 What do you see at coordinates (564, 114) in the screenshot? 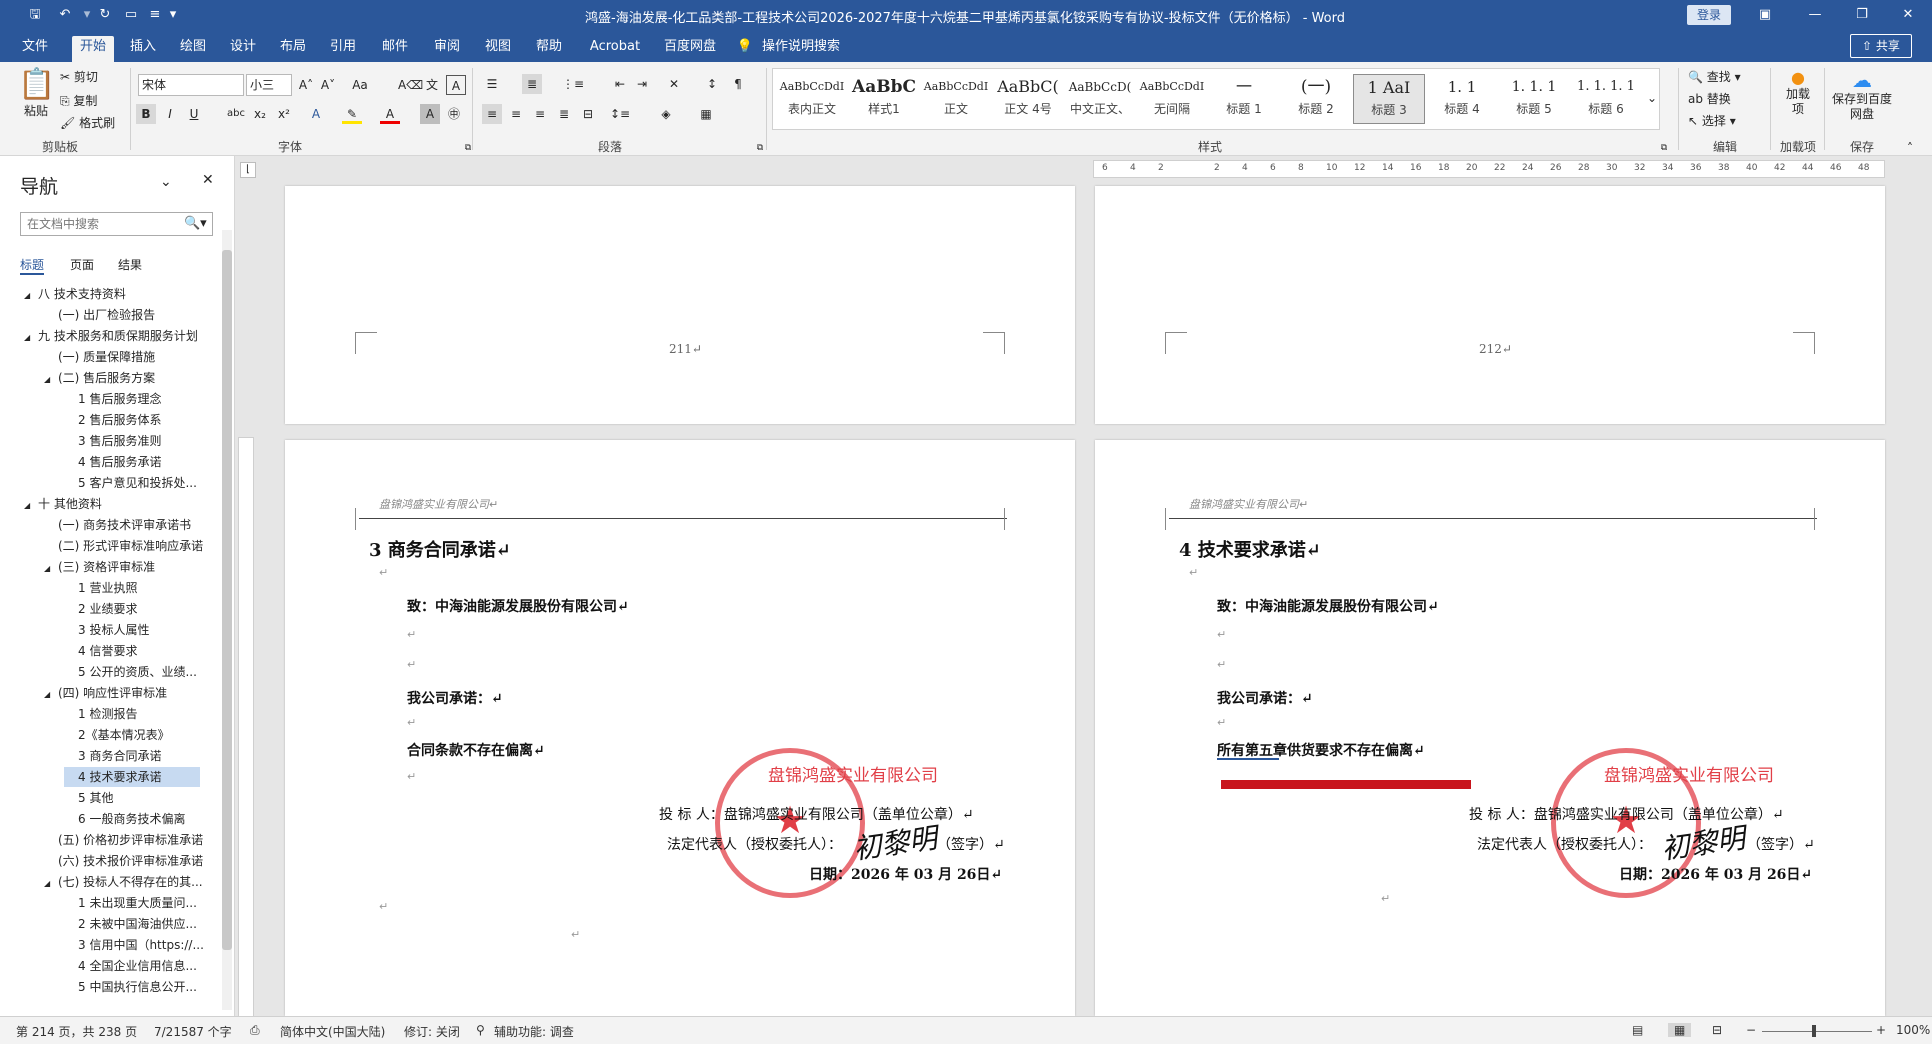
I see `justify-icon: ≣` at bounding box center [564, 114].